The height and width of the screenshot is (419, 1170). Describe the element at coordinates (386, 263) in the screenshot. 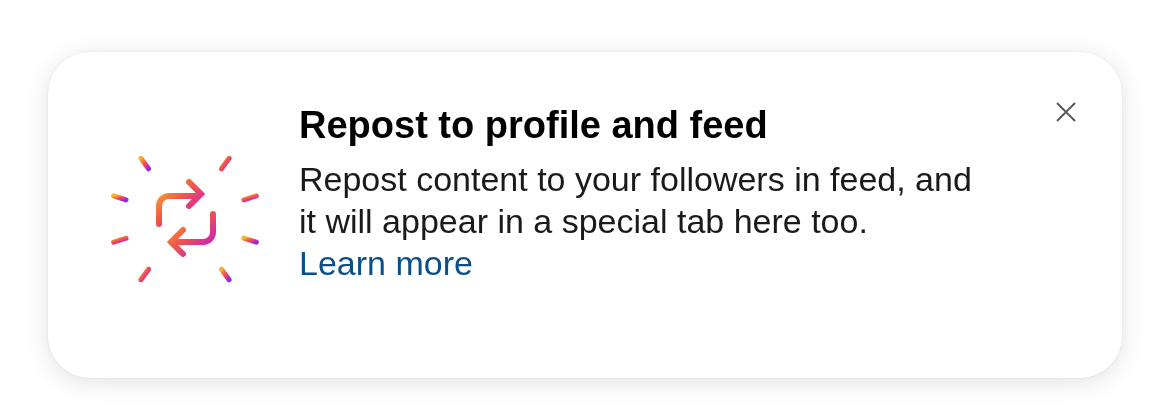

I see `learn-more-link: Learn more` at that location.